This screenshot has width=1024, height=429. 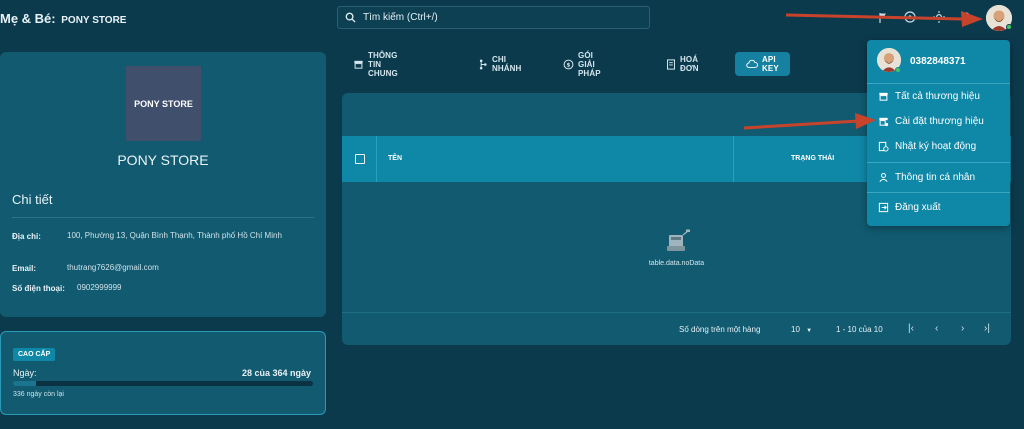 What do you see at coordinates (483, 64) in the screenshot?
I see `branch-icon` at bounding box center [483, 64].